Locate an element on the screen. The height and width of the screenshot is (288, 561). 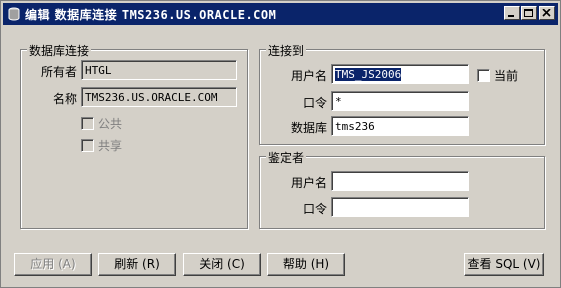
shared-checkbox: 共享 is located at coordinates (101, 145).